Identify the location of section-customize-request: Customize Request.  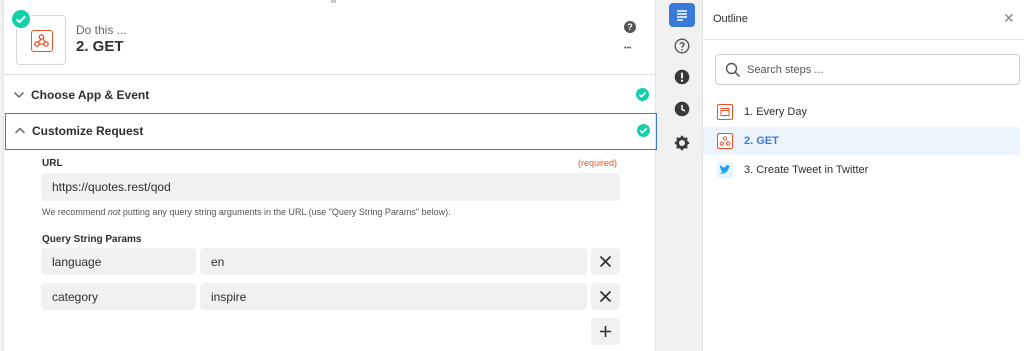
(331, 131).